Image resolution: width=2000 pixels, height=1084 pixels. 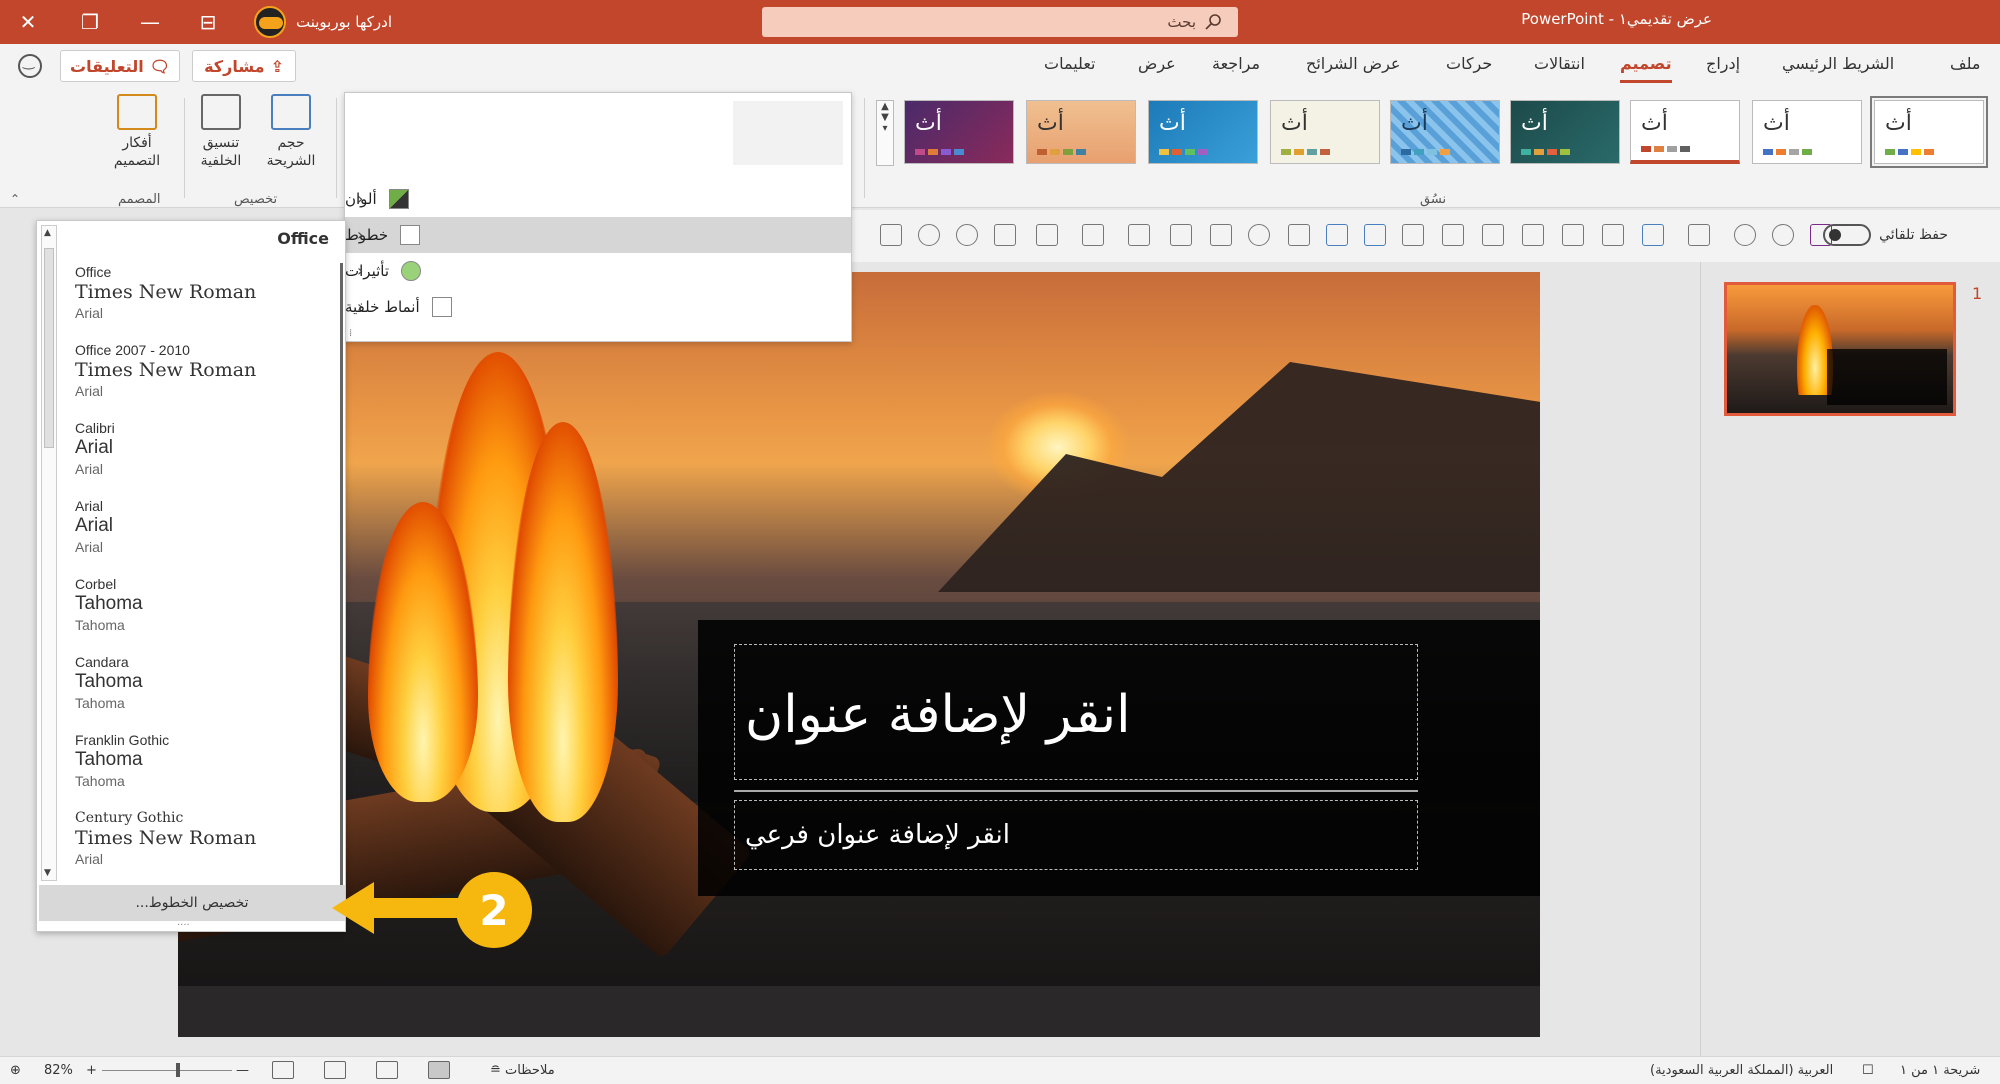 What do you see at coordinates (91, 1070) in the screenshot?
I see `zoom-in-button: +` at bounding box center [91, 1070].